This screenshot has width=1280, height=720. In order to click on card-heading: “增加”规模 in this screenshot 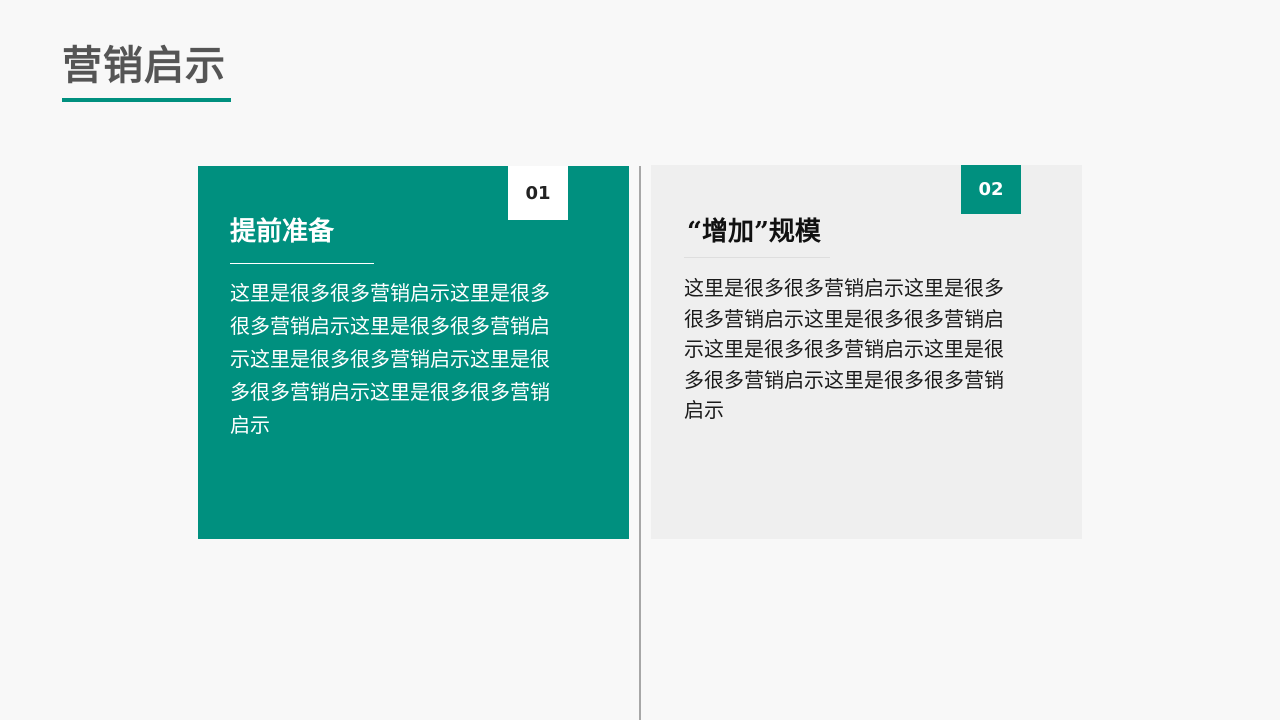, I will do `click(754, 232)`.